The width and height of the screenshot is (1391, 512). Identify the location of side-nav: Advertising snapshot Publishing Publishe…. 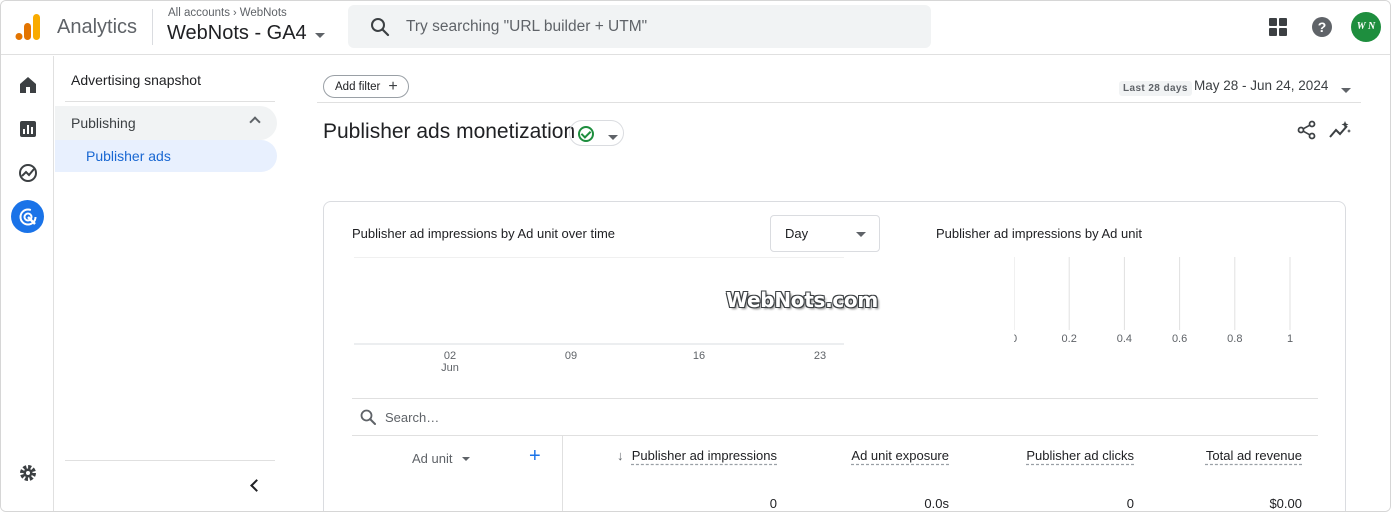
(171, 283).